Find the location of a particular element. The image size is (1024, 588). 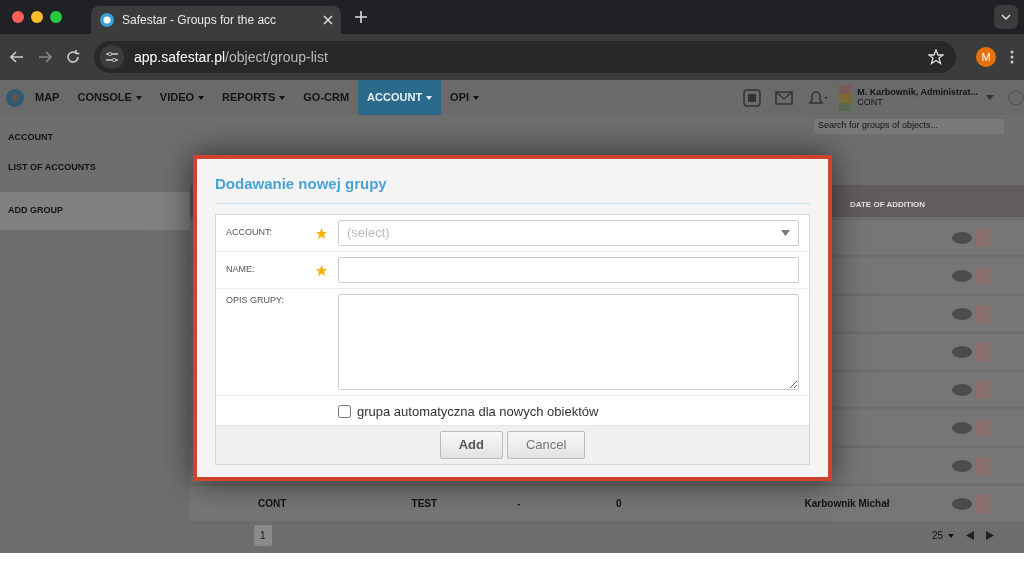

nav-item: REPORTS is located at coordinates (254, 97).